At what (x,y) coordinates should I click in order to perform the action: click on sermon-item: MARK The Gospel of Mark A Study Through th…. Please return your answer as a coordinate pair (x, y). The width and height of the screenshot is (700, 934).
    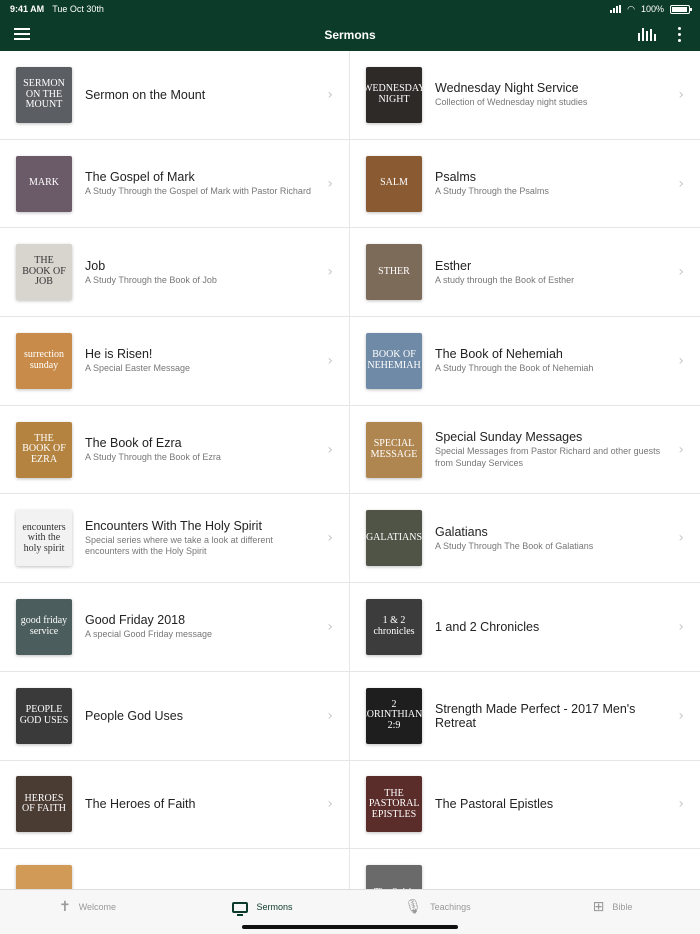
    Looking at the image, I should click on (175, 184).